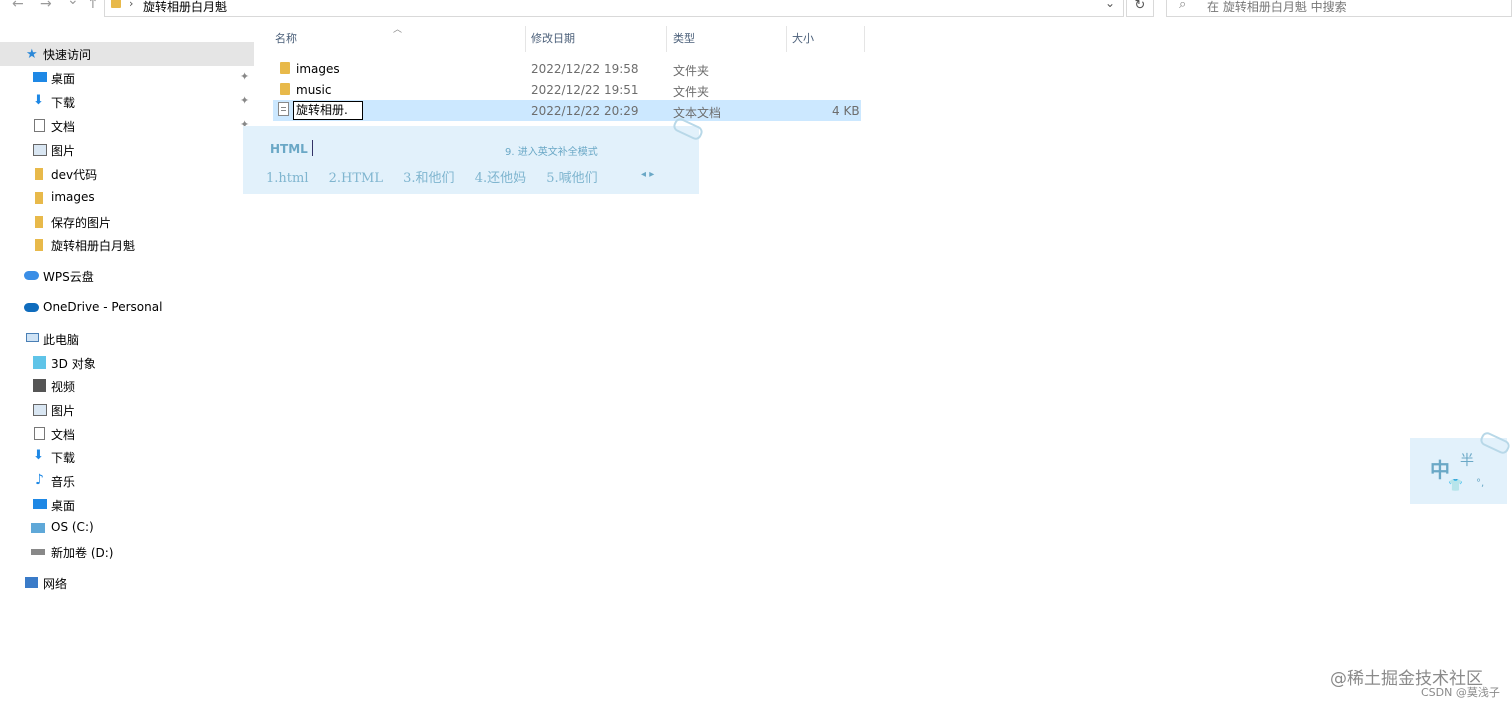 The width and height of the screenshot is (1512, 706). I want to click on nav-desktop: 桌面, so click(127, 505).